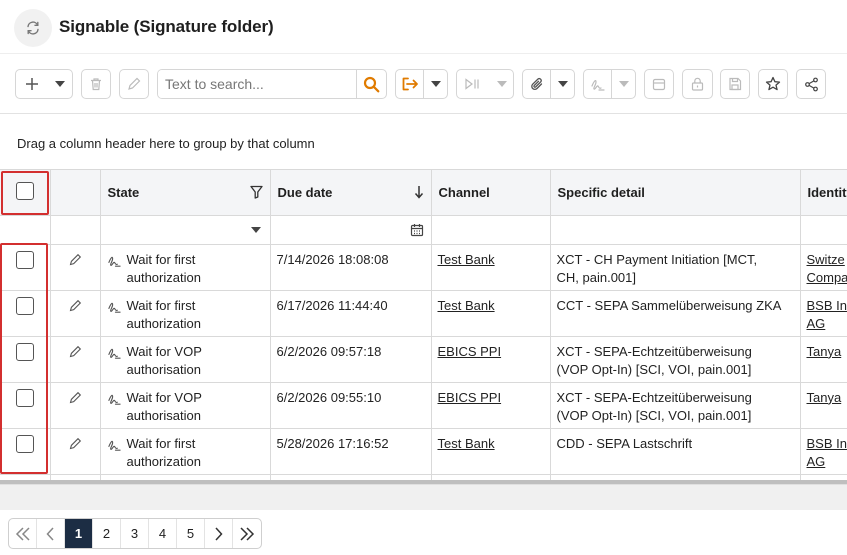 Image resolution: width=847 pixels, height=555 pixels. What do you see at coordinates (351, 359) in the screenshot?
I see `due-date-cell: 6/2/2026 09:57:18` at bounding box center [351, 359].